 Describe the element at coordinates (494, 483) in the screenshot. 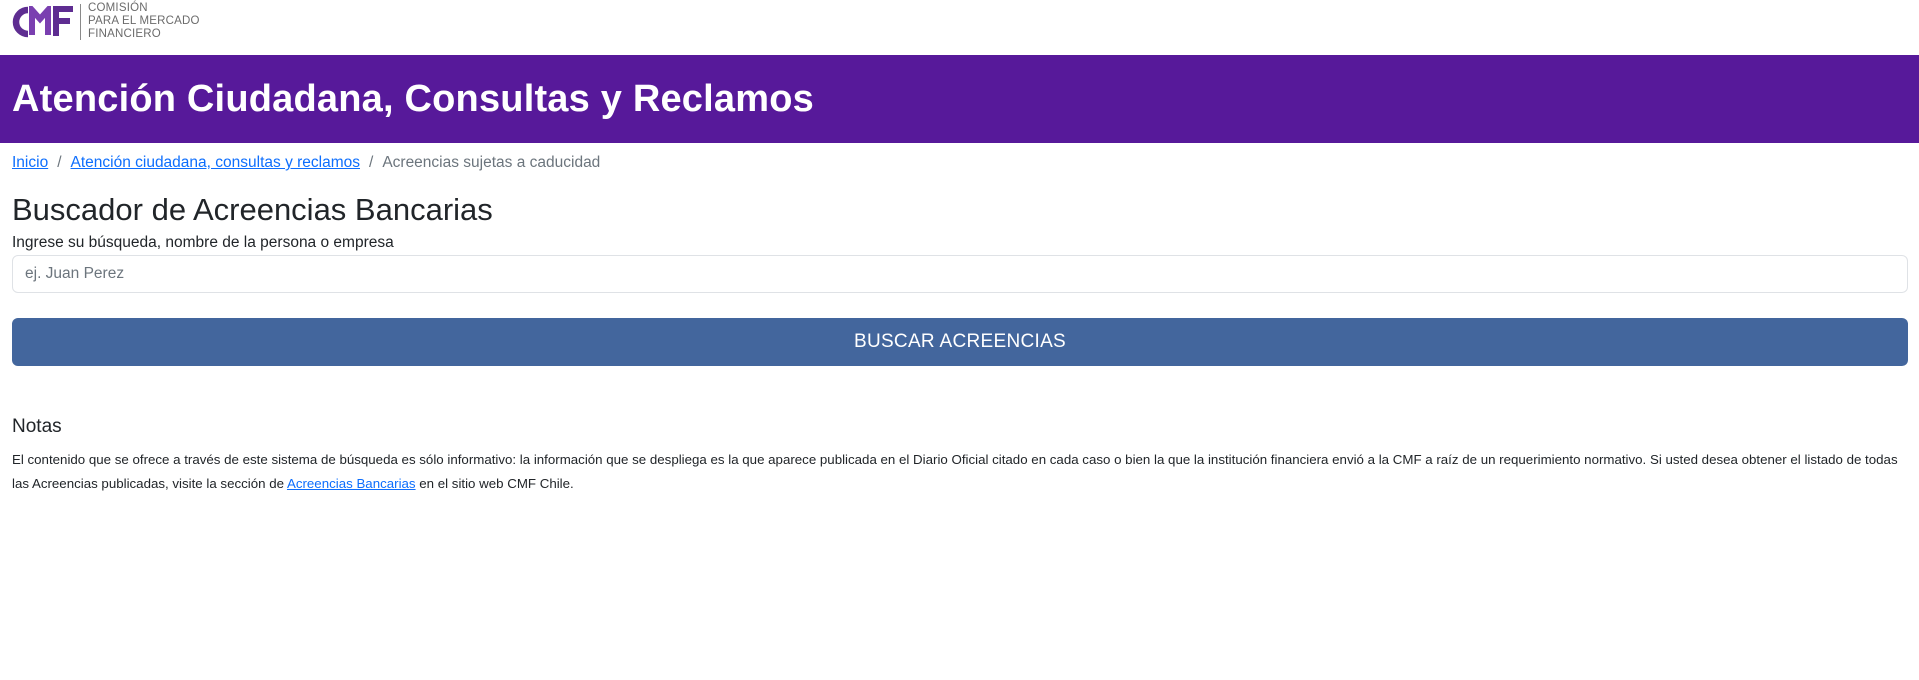

I see `notes-text-after: en el sitio web CMF Chile.` at that location.